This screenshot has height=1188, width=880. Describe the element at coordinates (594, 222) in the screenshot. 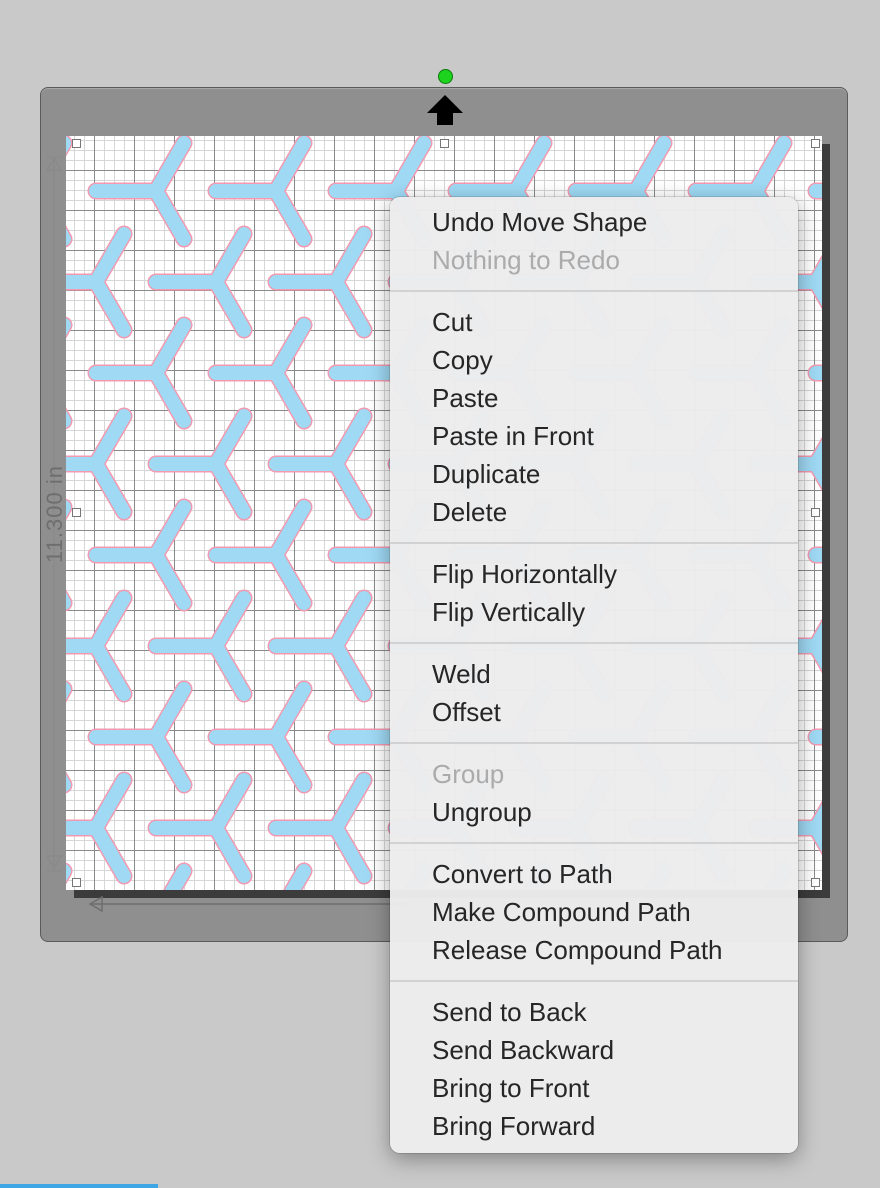

I see `menu-item-undo-move-shape: Undo Move Shape` at that location.